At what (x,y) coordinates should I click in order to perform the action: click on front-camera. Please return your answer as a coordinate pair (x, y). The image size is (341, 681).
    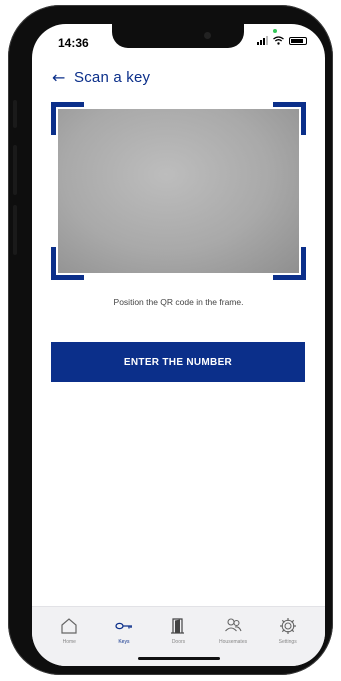
    Looking at the image, I should click on (207, 35).